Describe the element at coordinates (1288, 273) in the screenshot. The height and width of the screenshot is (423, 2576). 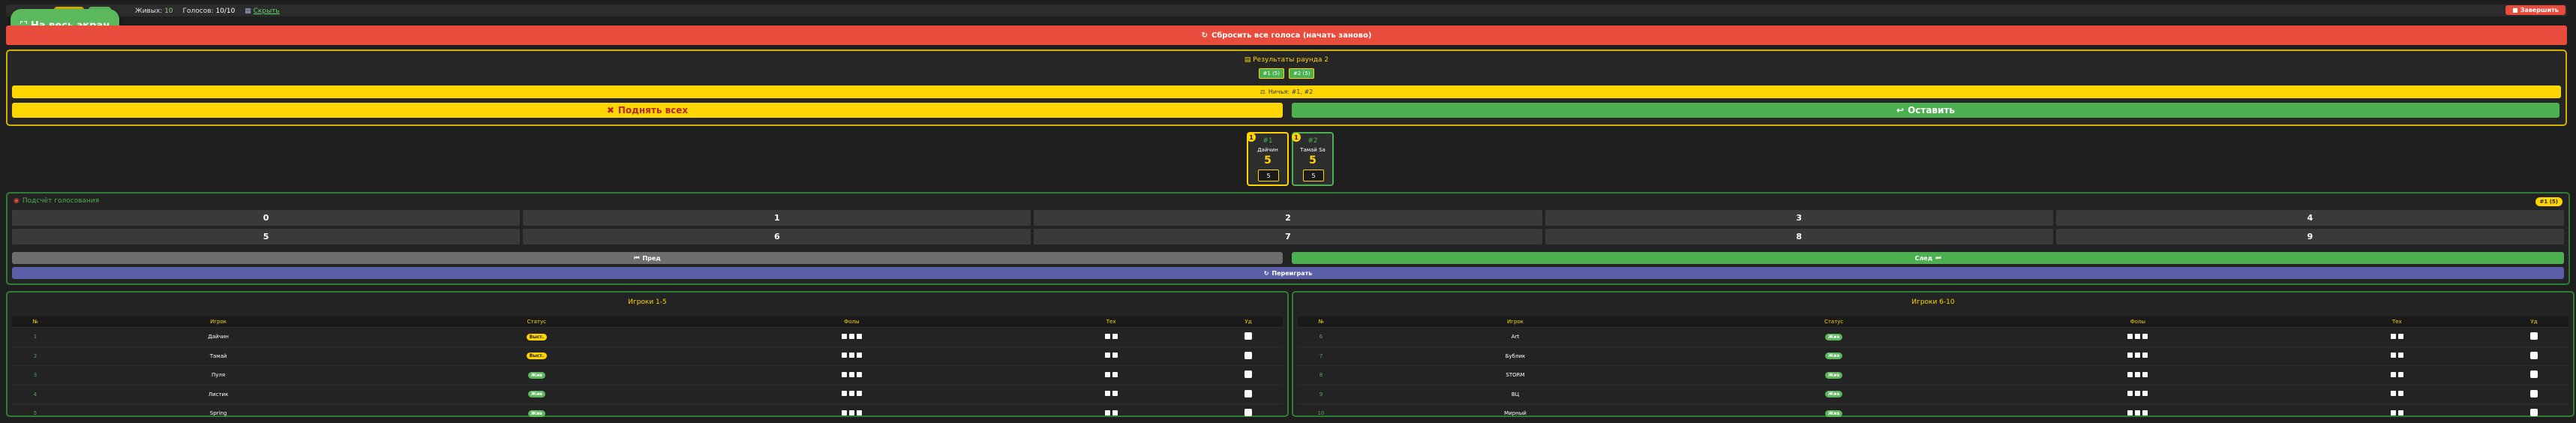
I see `replay-button: ↻ Переиграть` at that location.